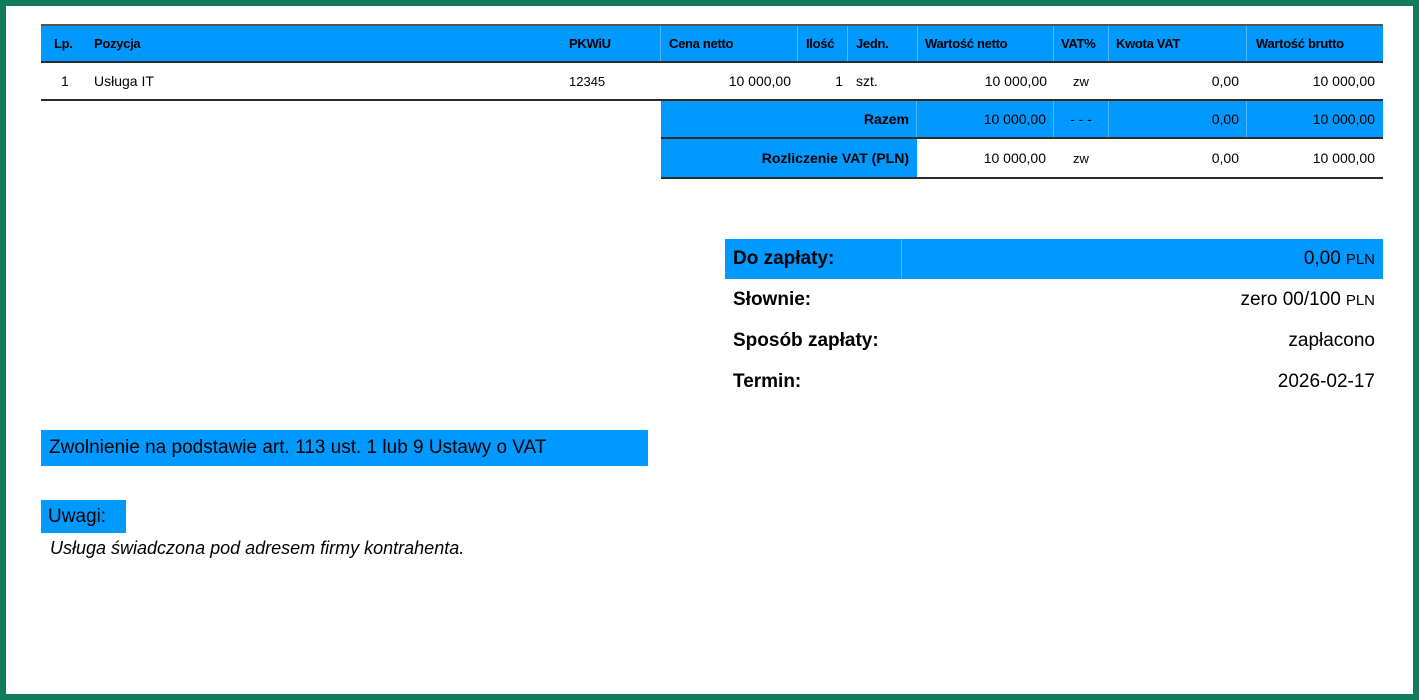 The width and height of the screenshot is (1419, 700). I want to click on rozliczenie-wartosc-netto: 10 000,00, so click(1014, 158).